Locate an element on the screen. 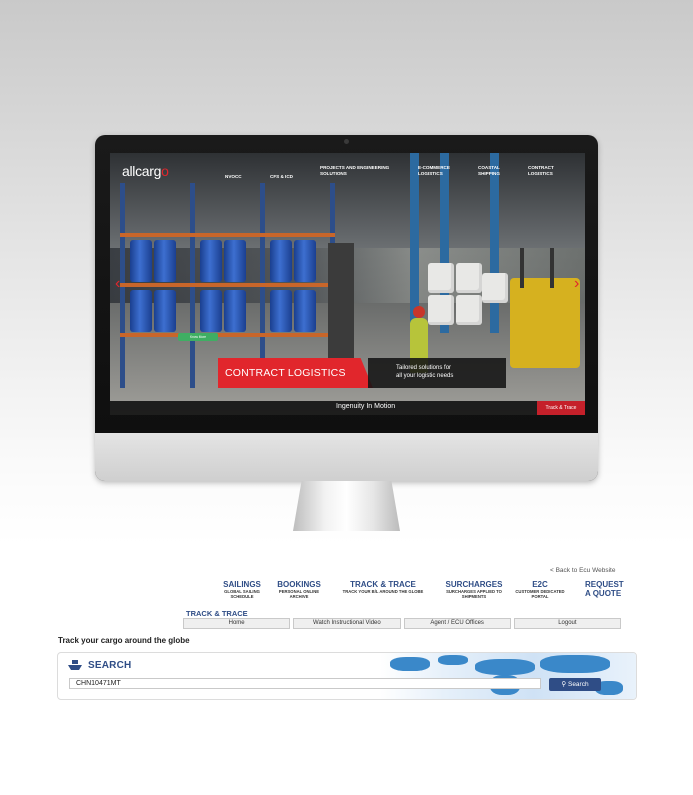  logo-text: carg is located at coordinates (148, 171).